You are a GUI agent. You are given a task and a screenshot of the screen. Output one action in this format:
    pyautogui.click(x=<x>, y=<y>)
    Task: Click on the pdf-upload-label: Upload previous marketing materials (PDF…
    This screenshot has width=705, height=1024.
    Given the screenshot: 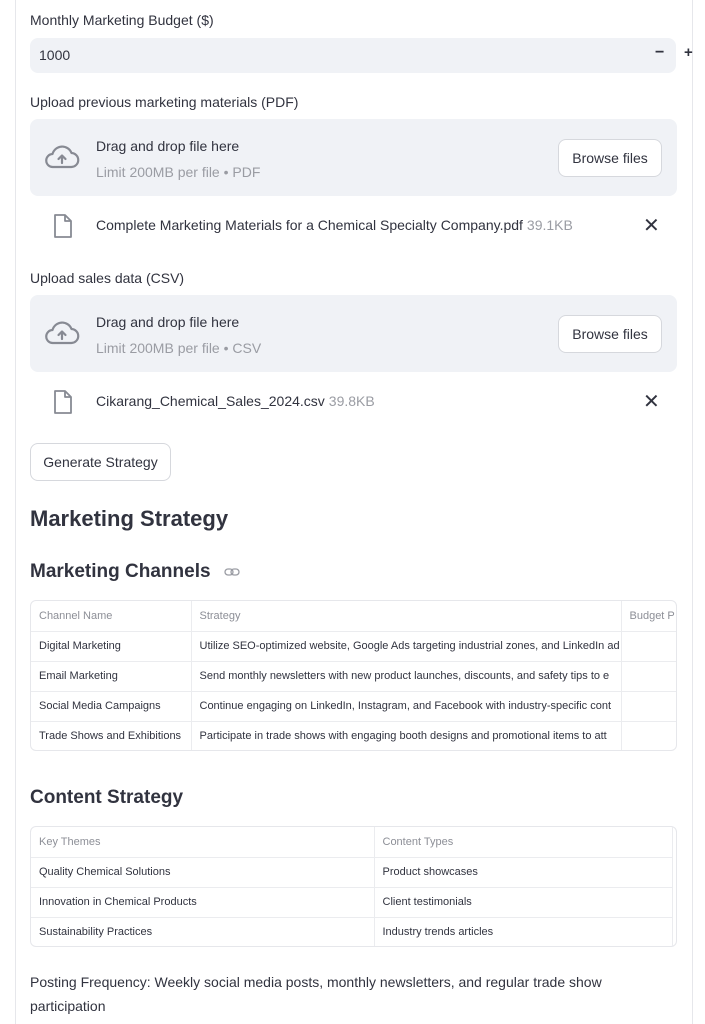 What is the action you would take?
    pyautogui.click(x=164, y=102)
    